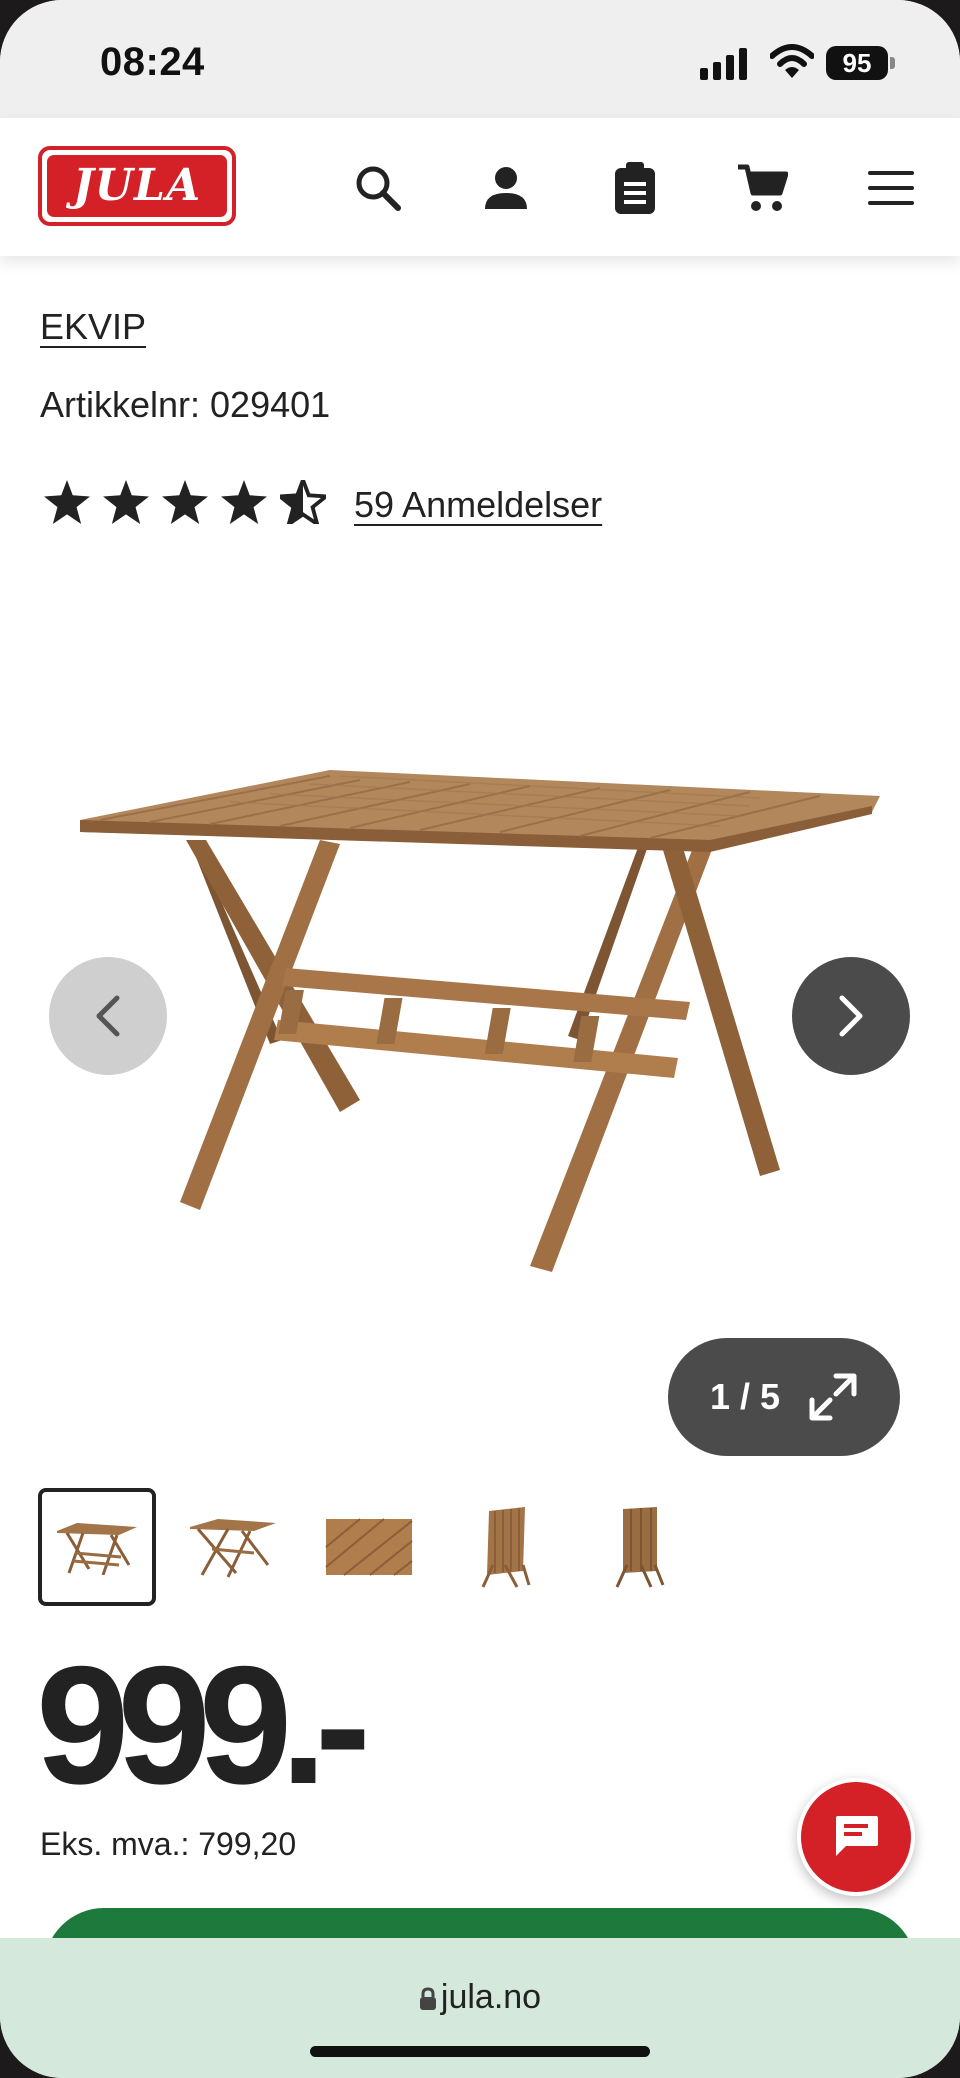 Image resolution: width=960 pixels, height=2078 pixels. What do you see at coordinates (303, 502) in the screenshot?
I see `half-star-icon` at bounding box center [303, 502].